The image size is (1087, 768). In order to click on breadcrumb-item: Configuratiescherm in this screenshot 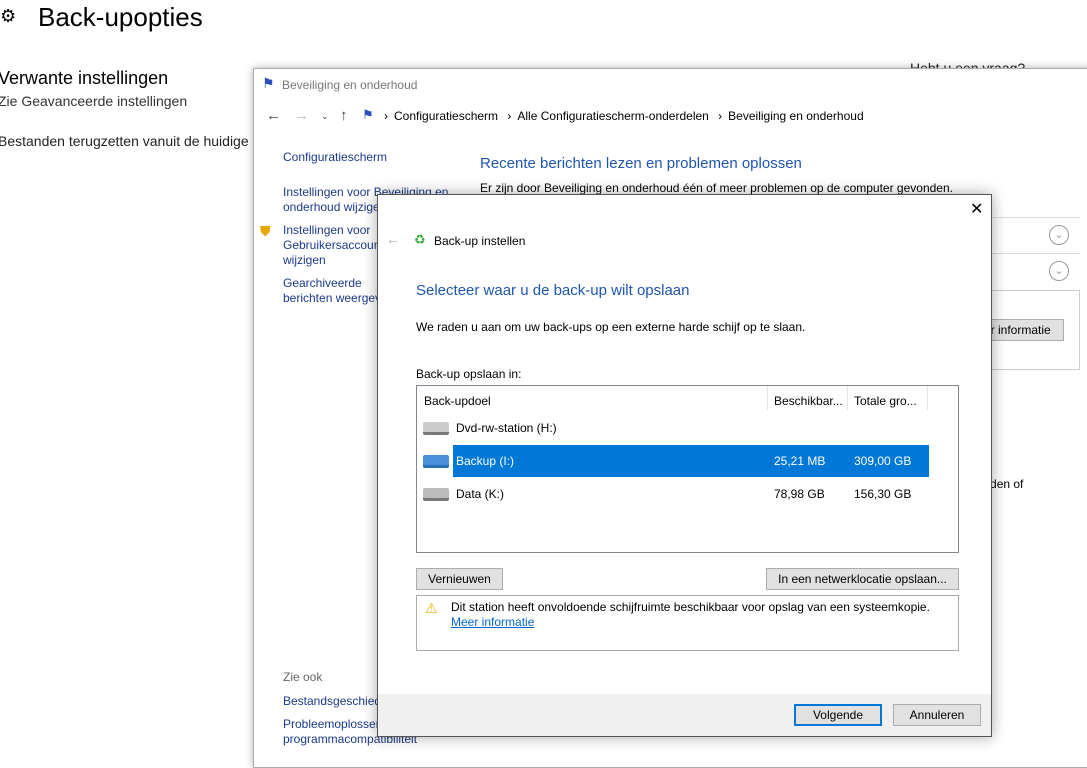, I will do `click(446, 116)`.